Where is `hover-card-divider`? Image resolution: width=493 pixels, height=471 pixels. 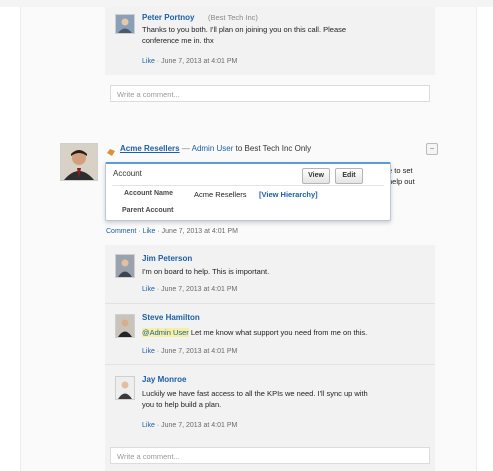
hover-card-divider is located at coordinates (248, 185).